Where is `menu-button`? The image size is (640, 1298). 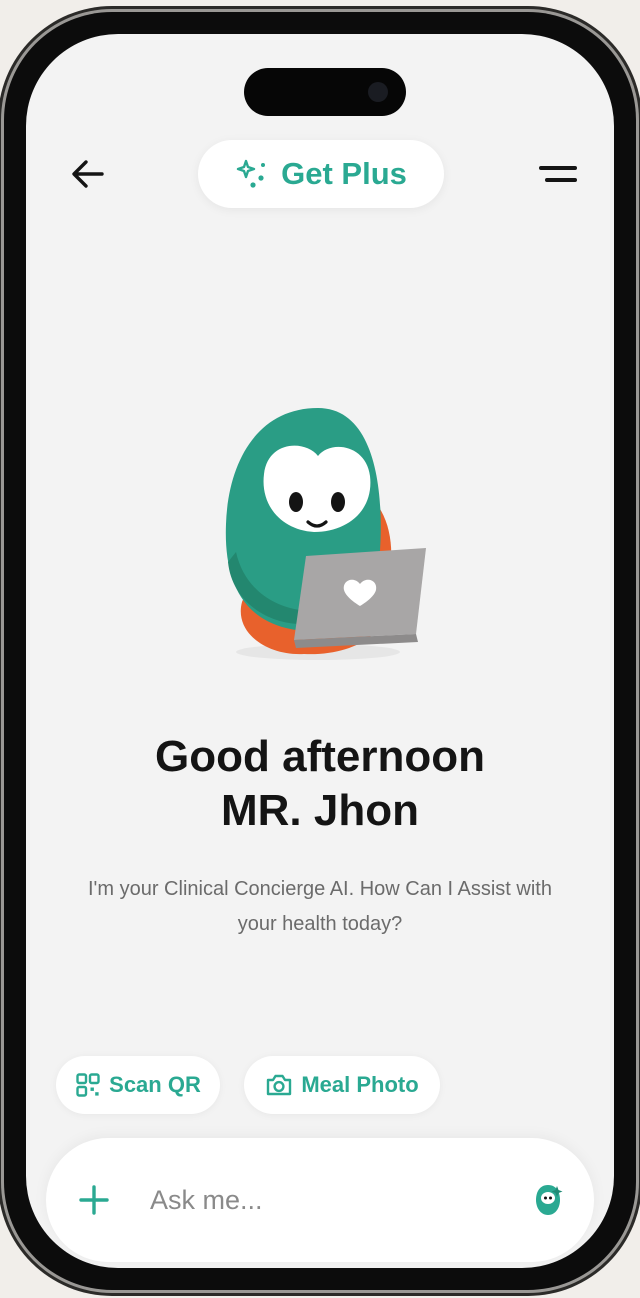 menu-button is located at coordinates (558, 174).